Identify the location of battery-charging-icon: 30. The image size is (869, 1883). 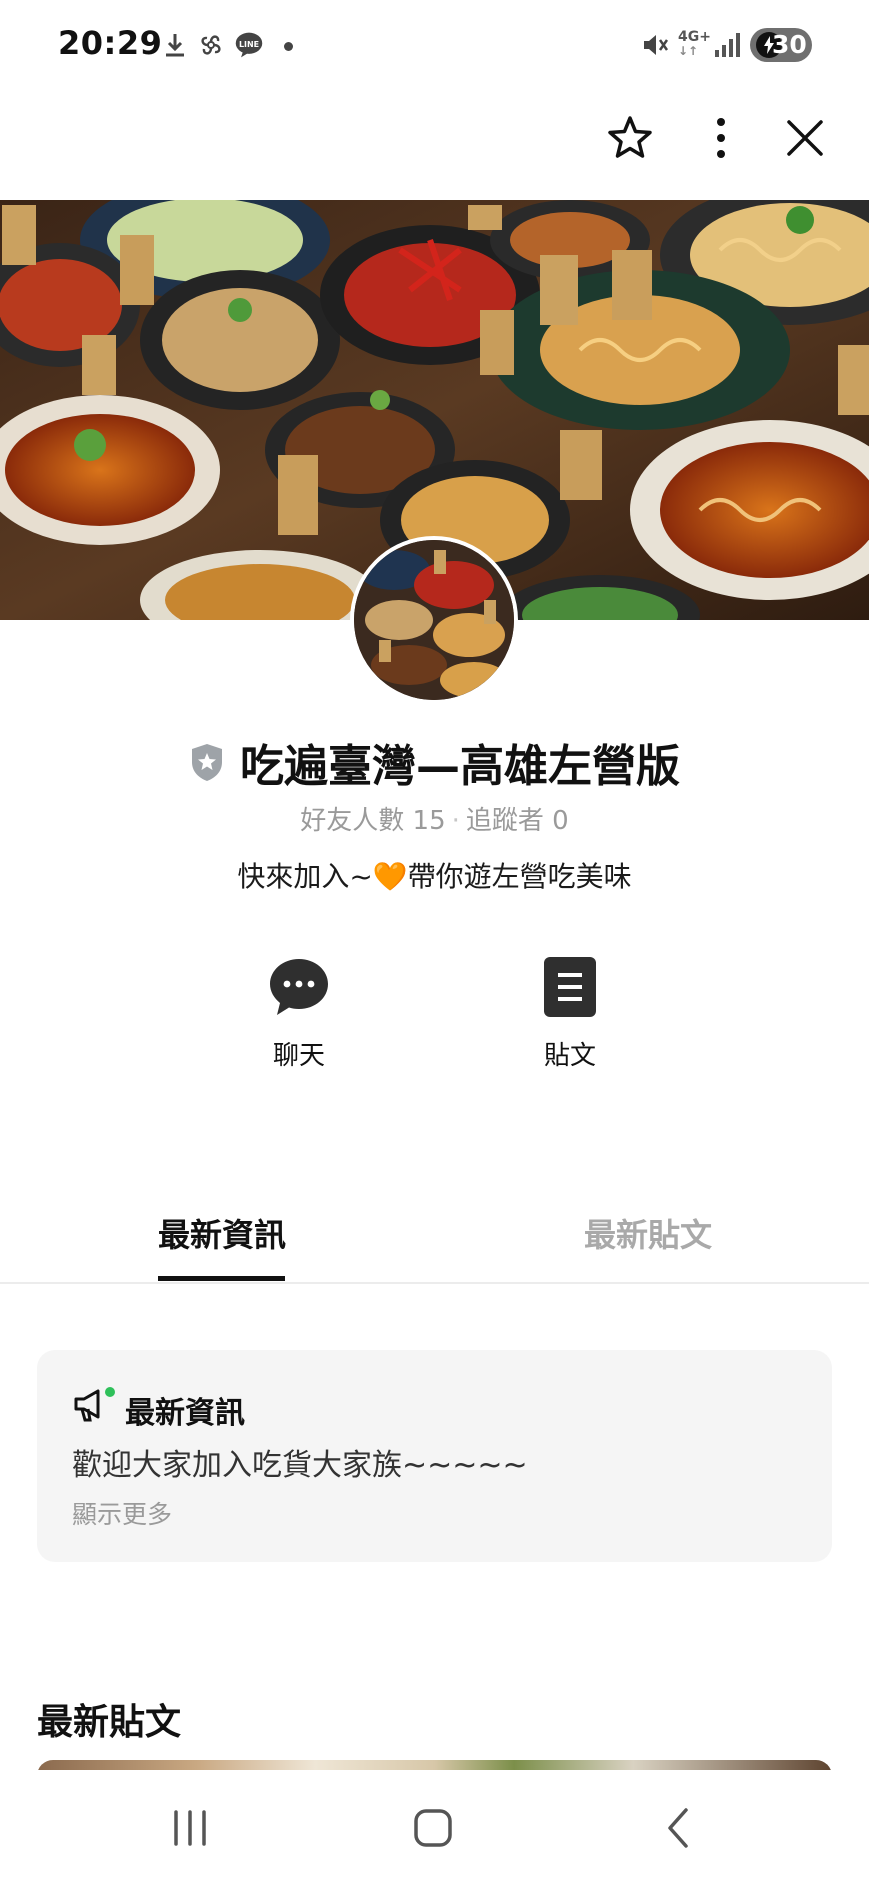
(781, 45).